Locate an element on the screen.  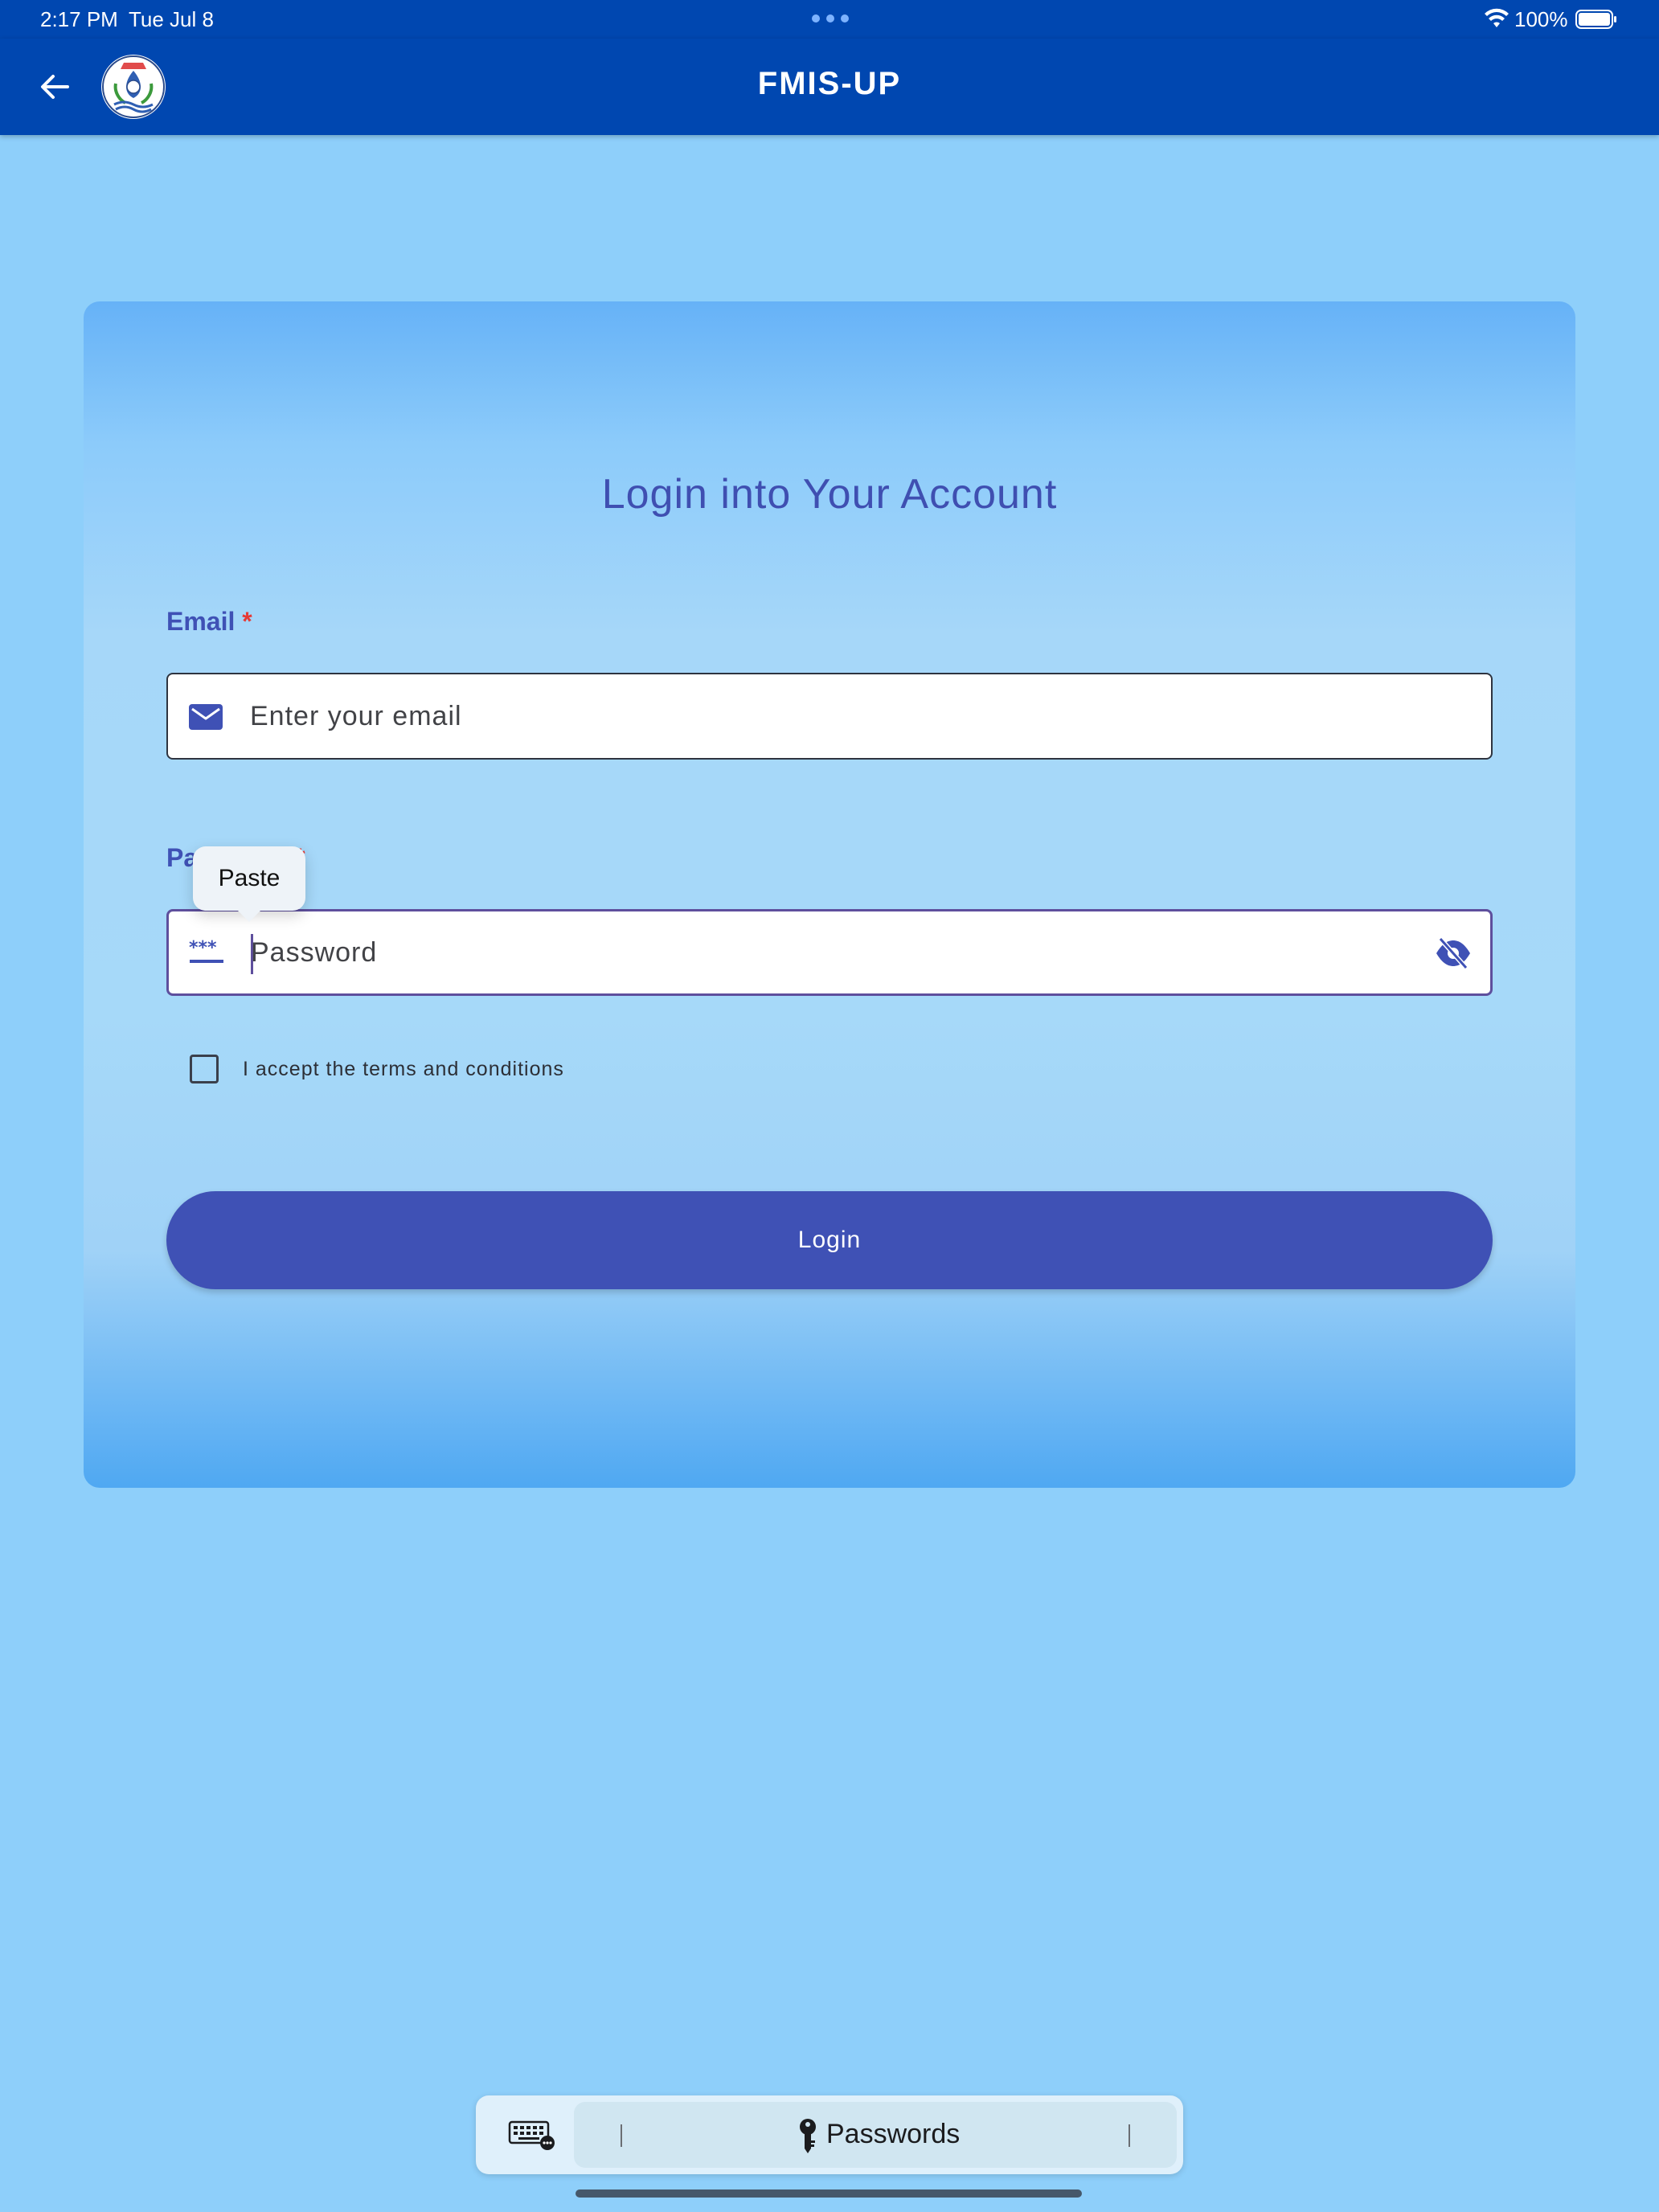
terms-checkbox is located at coordinates (204, 1069).